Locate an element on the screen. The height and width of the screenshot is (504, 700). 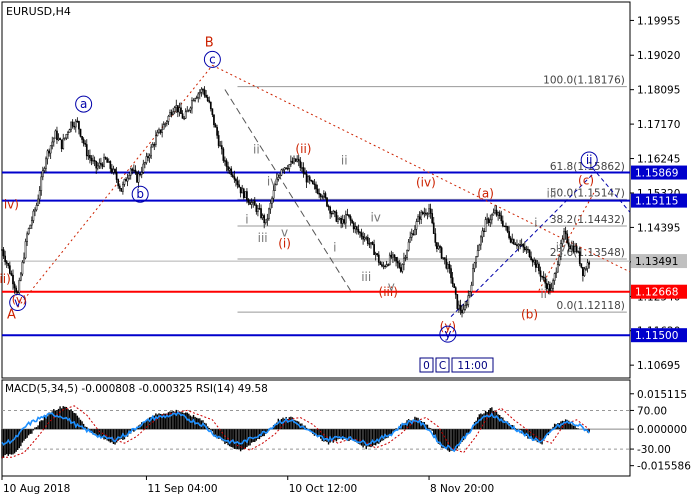
wave-label: y is located at coordinates (447, 334).